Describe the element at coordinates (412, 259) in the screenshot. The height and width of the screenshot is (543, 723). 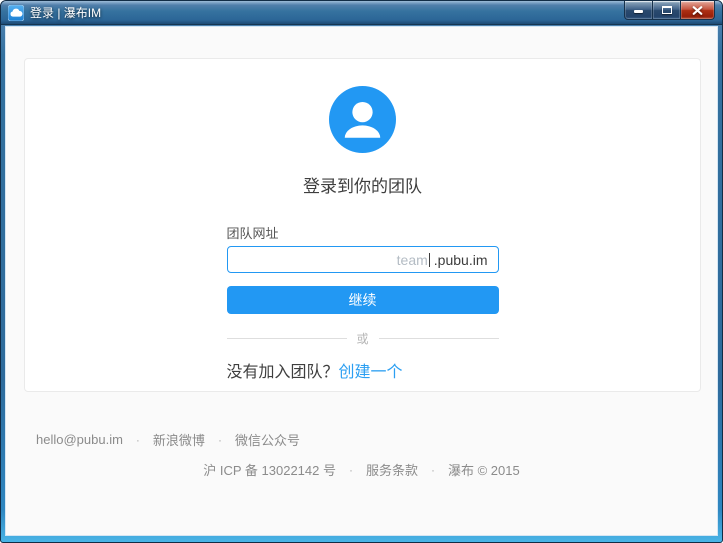
I see `team-url-placeholder: team` at that location.